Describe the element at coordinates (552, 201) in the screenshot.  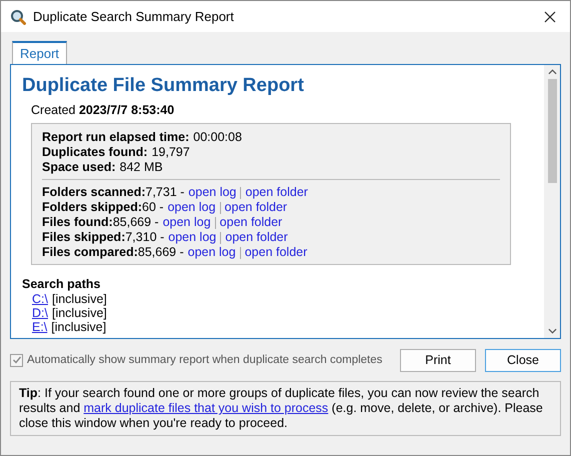
I see `scrollbar` at that location.